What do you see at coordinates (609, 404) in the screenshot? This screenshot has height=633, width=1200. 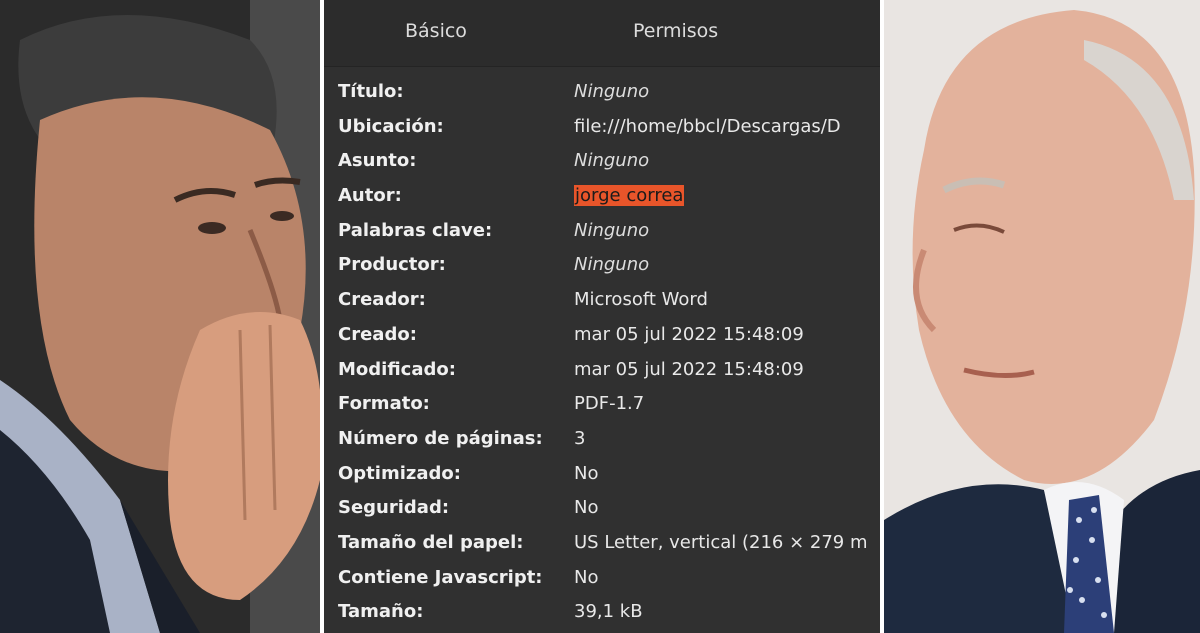 I see `property-value: PDF-1.7` at bounding box center [609, 404].